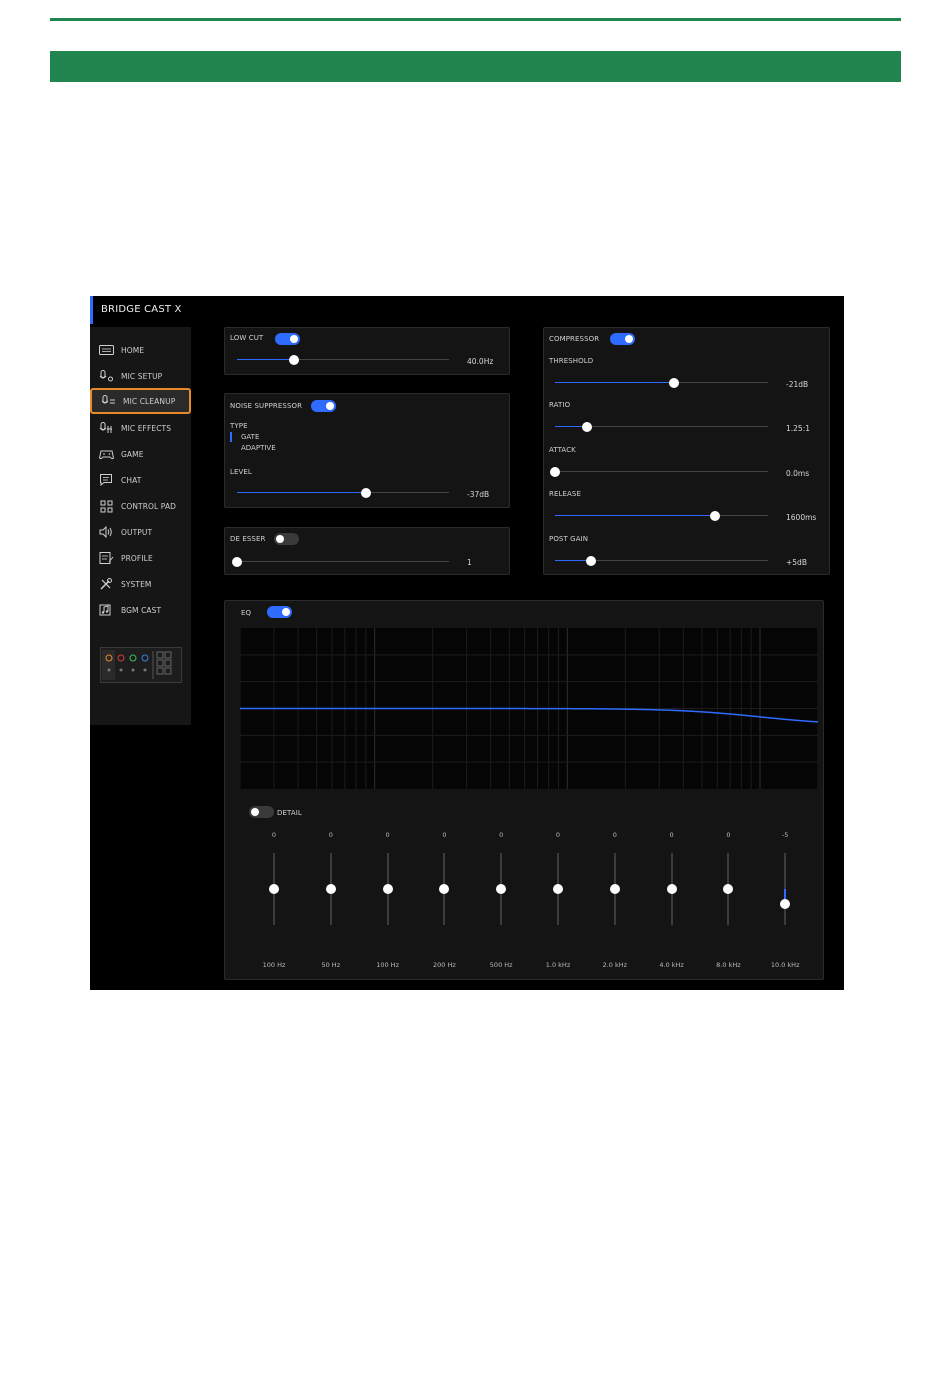  I want to click on sidebar-item-mic-effects: MIC EFFECTS, so click(140, 428).